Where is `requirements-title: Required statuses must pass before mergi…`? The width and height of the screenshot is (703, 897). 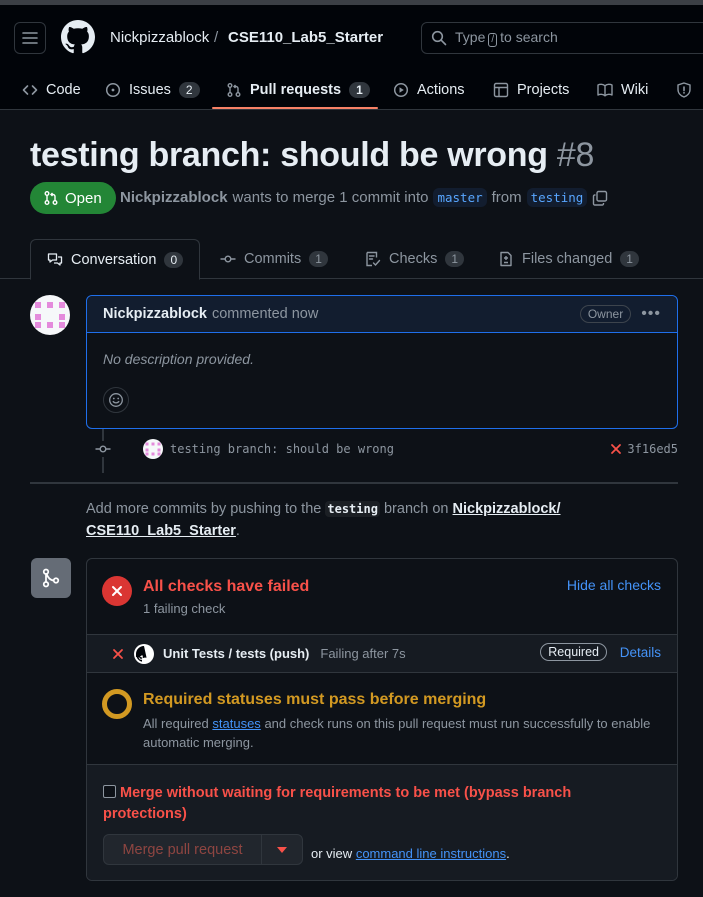
requirements-title: Required statuses must pass before mergi… is located at coordinates (315, 699).